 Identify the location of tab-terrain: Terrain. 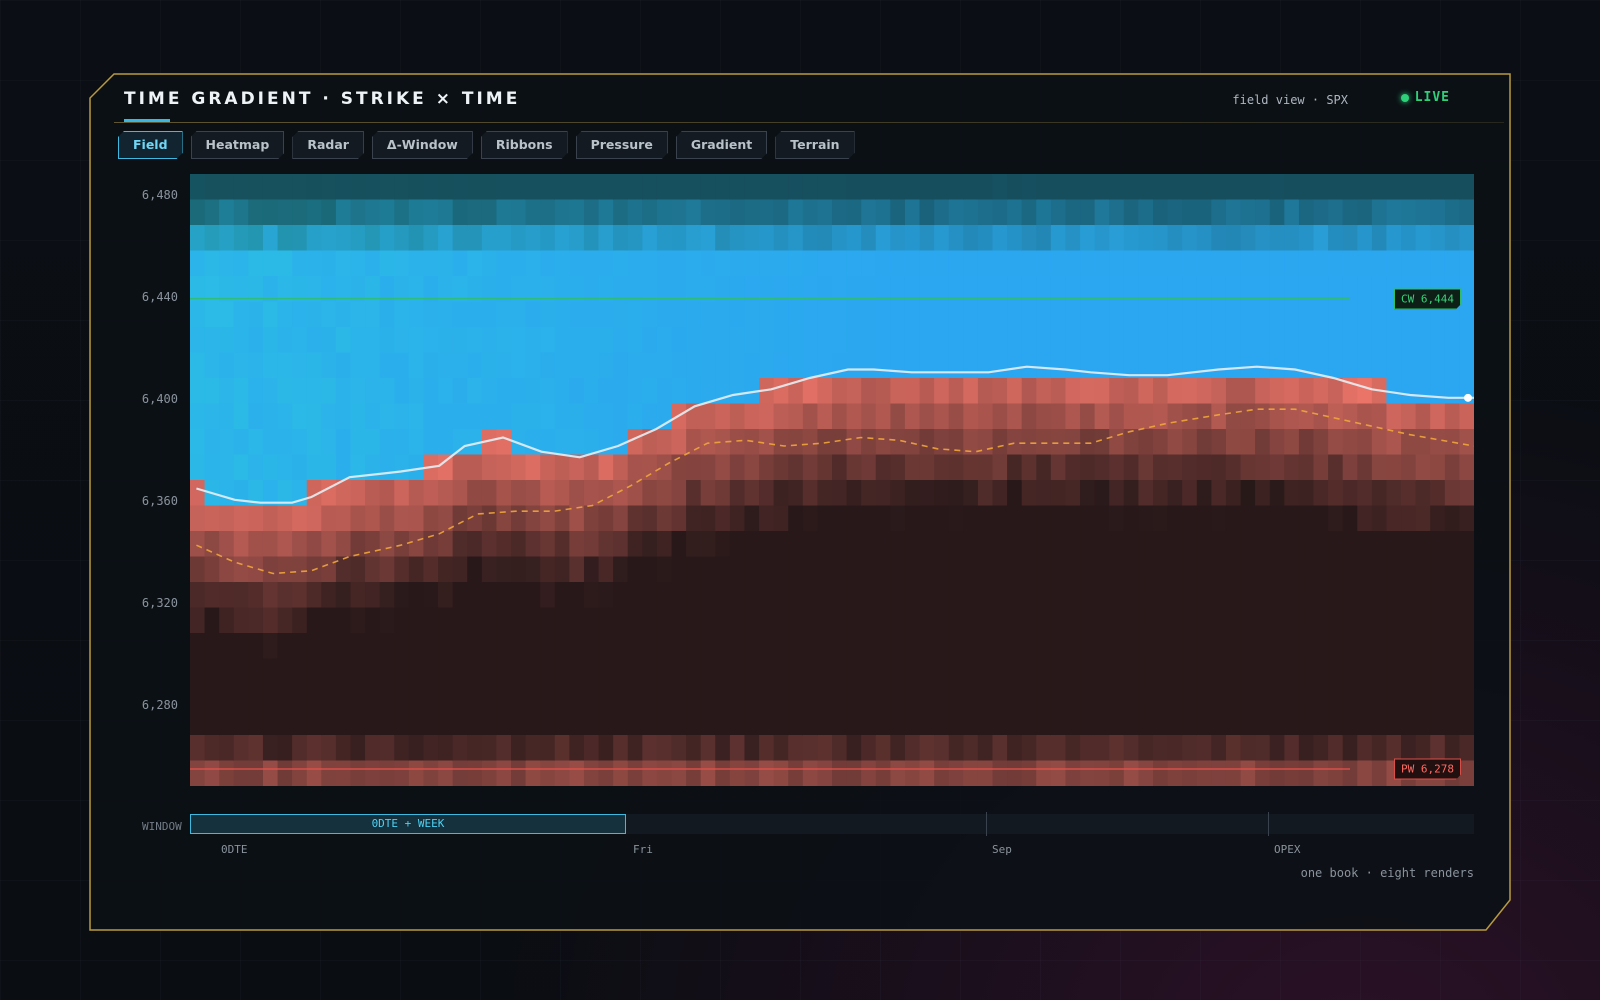
(814, 145).